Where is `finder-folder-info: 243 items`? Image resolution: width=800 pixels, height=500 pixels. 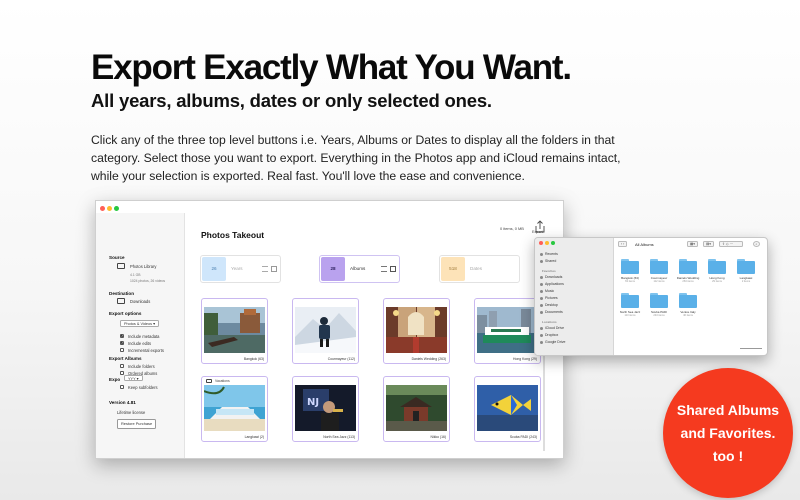 finder-folder-info: 243 items is located at coordinates (659, 315).